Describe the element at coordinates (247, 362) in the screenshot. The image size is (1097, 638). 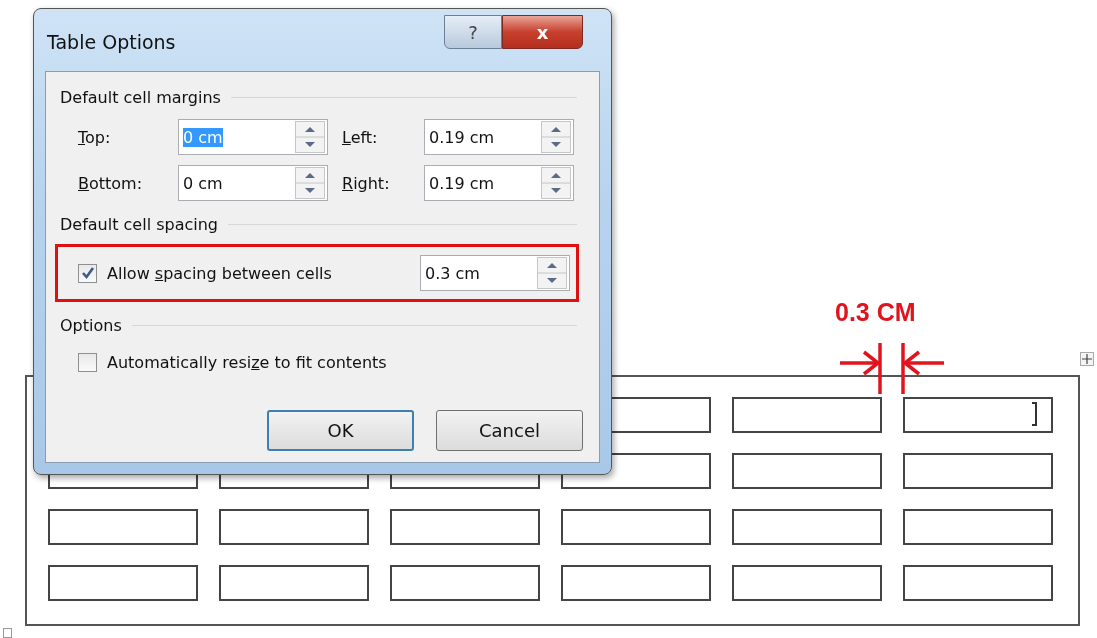
I see `checkbox-label: Automatically resize to fit contents` at that location.